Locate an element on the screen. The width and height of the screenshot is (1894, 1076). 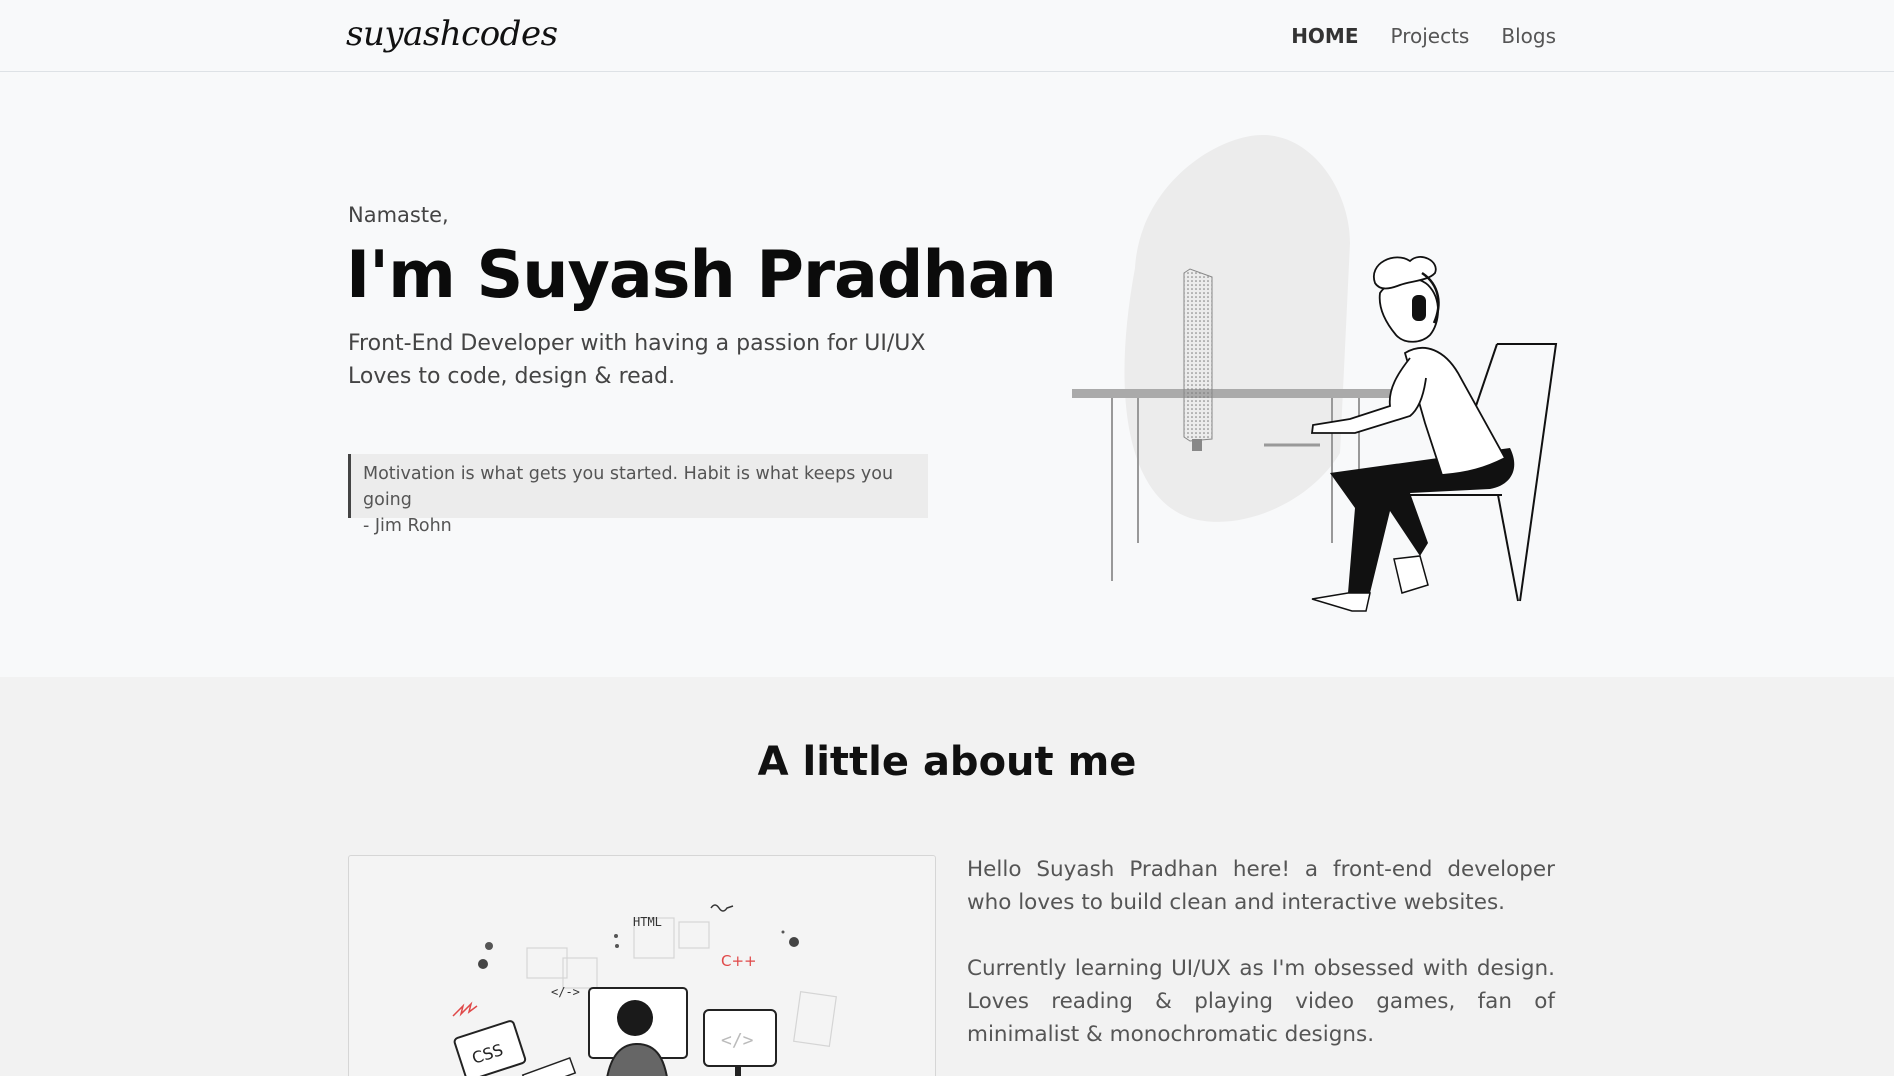
illustration-label-cpp: C++ is located at coordinates (739, 961).